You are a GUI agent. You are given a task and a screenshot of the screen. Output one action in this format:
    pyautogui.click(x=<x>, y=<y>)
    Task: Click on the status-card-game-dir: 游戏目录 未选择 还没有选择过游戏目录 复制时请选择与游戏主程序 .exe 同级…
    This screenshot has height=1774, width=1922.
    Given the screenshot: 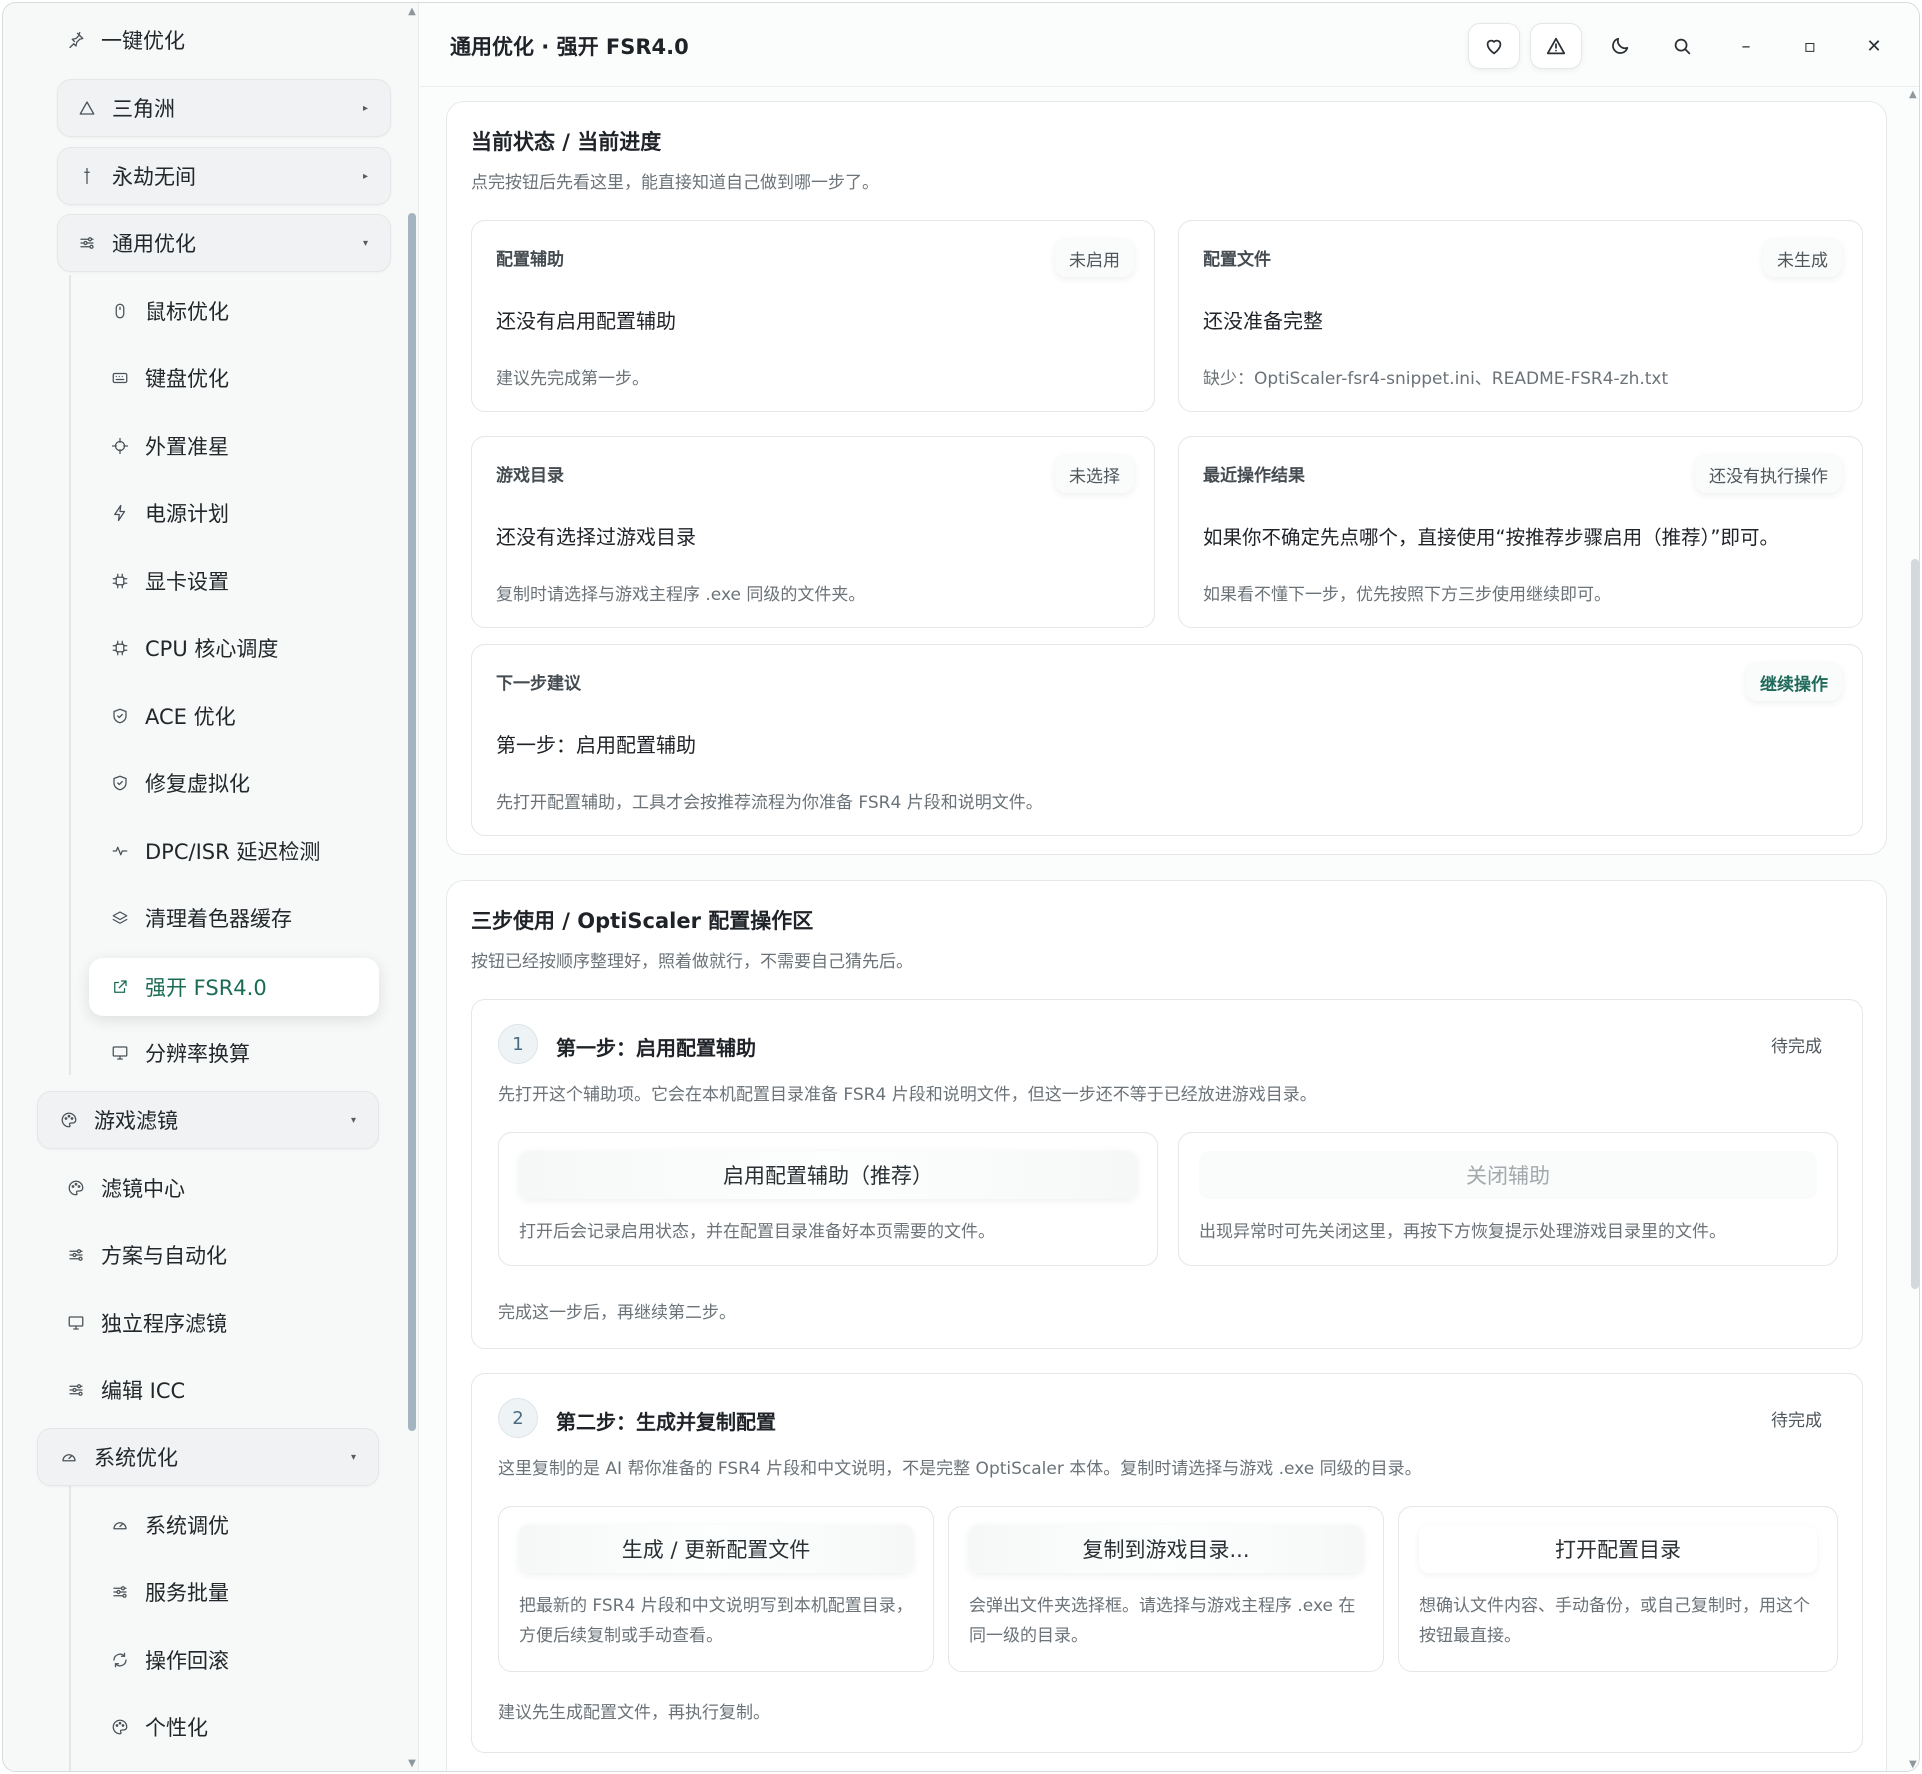 What is the action you would take?
    pyautogui.click(x=813, y=532)
    